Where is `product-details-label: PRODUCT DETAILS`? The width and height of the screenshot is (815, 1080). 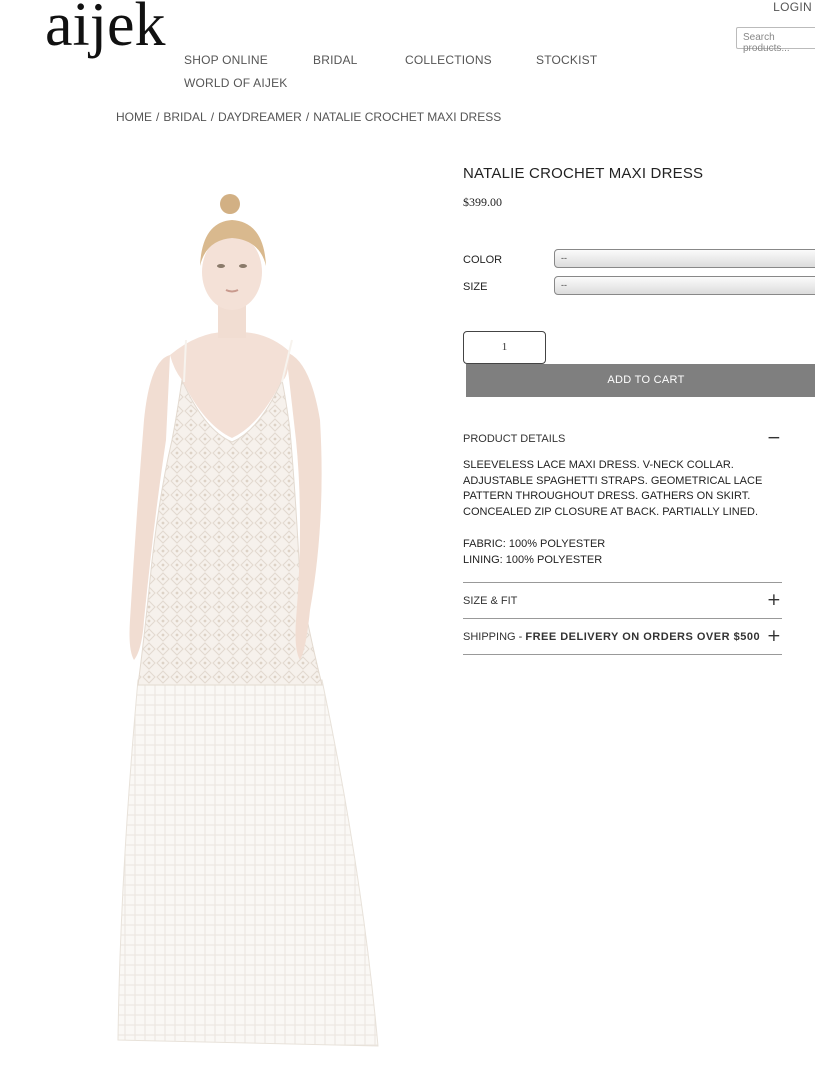 product-details-label: PRODUCT DETAILS is located at coordinates (514, 439).